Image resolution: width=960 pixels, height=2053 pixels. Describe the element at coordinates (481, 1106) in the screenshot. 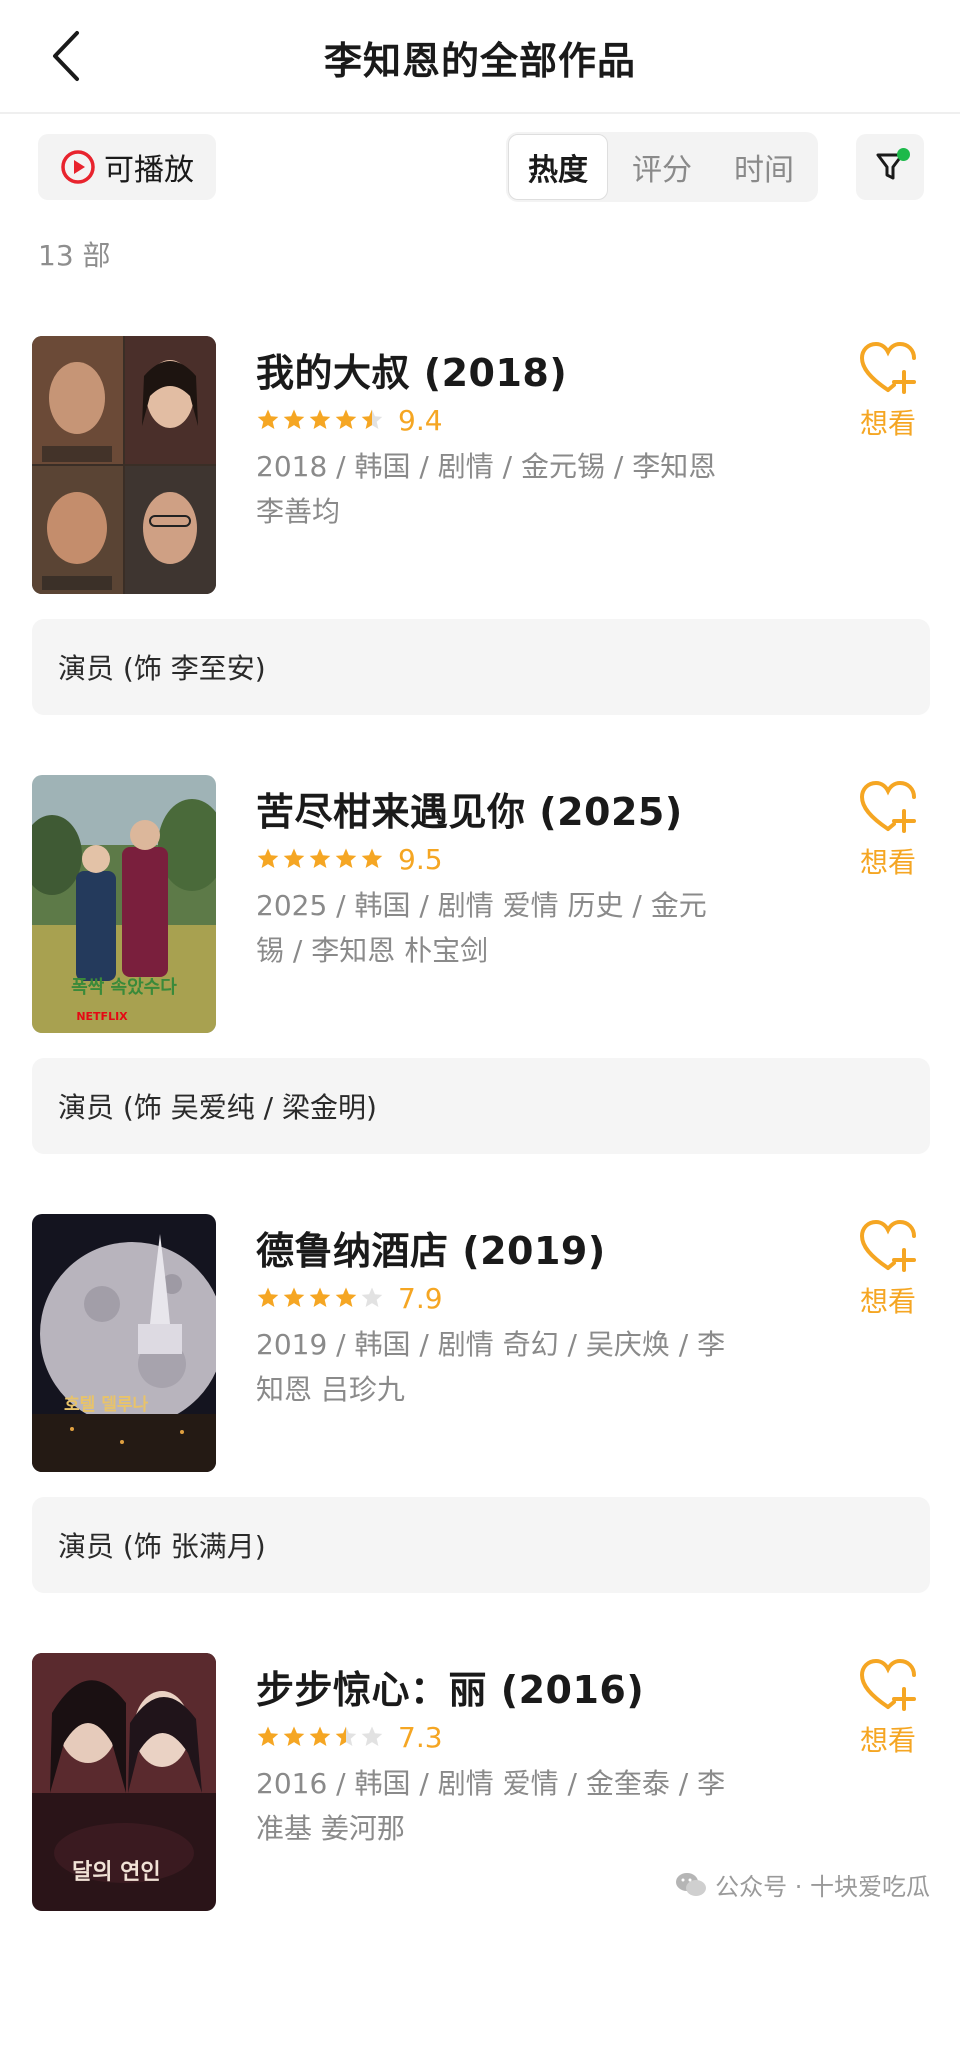

I see `role-info: 演员 (饰 吴爱纯 / 梁金明)` at that location.